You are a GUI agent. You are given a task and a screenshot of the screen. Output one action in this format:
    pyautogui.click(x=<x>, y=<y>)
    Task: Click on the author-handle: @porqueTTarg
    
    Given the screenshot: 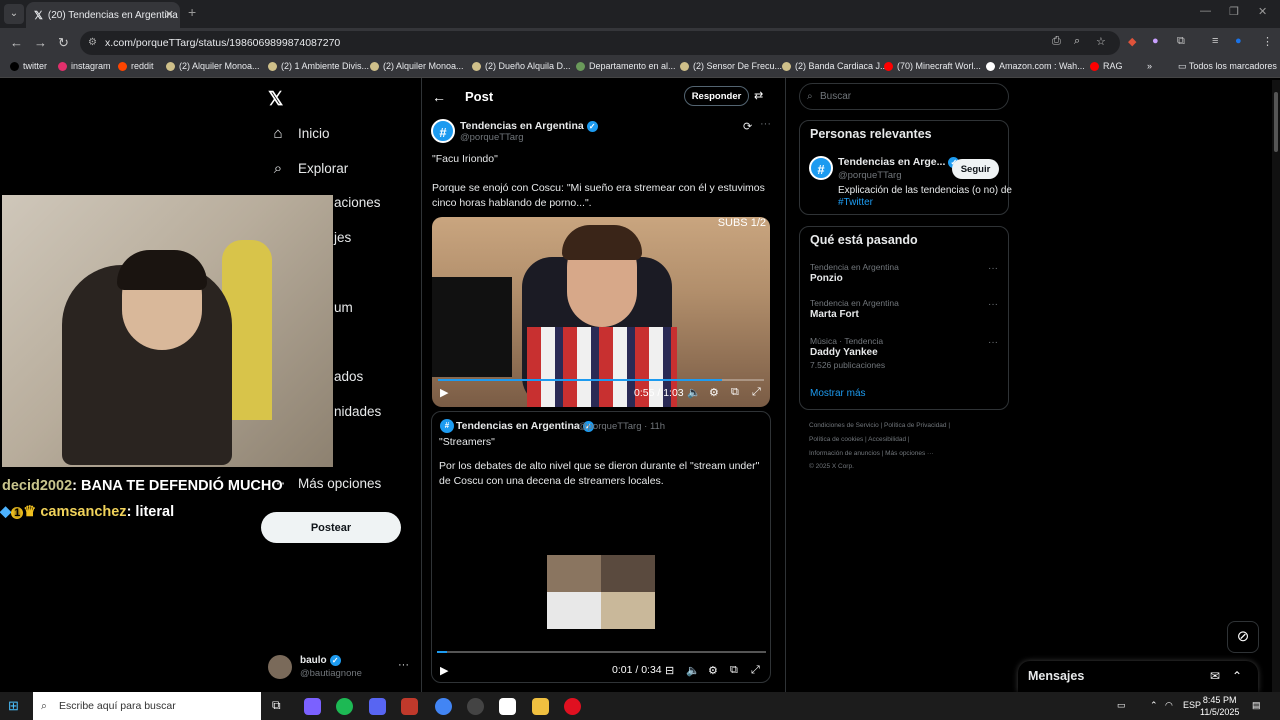 What is the action you would take?
    pyautogui.click(x=492, y=137)
    